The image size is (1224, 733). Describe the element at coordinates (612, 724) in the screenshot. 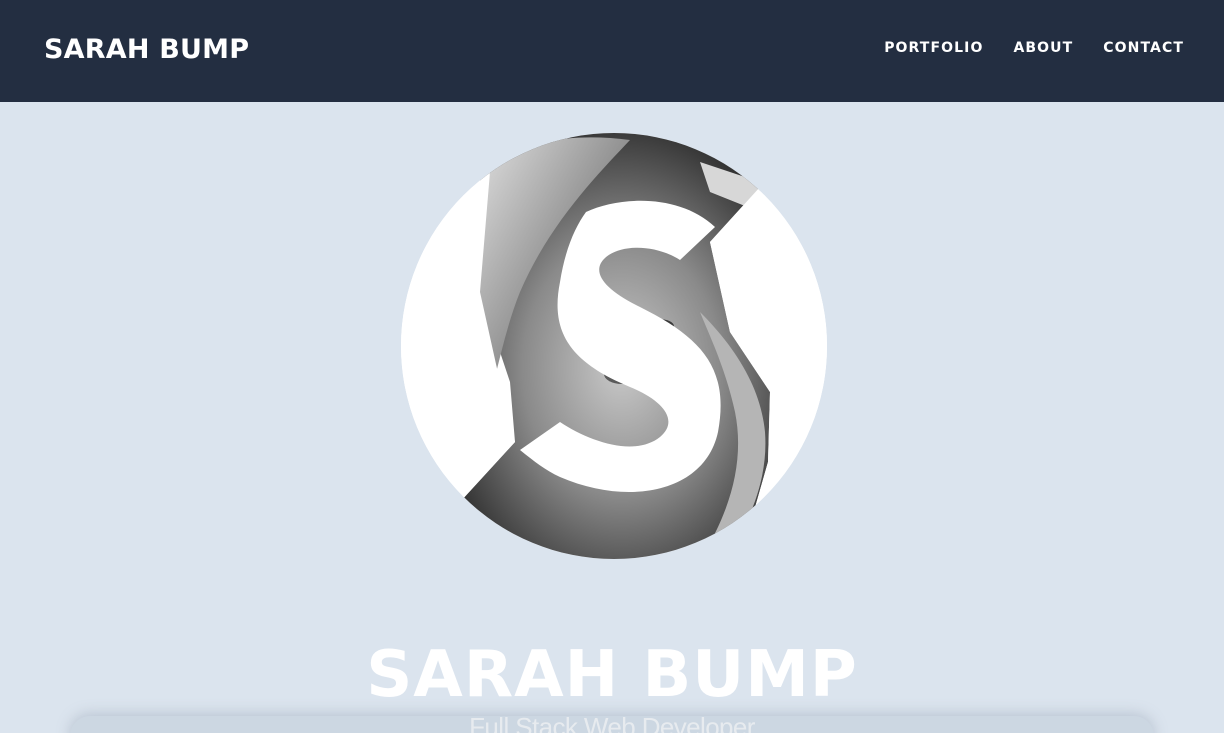

I see `content-card-edge` at that location.